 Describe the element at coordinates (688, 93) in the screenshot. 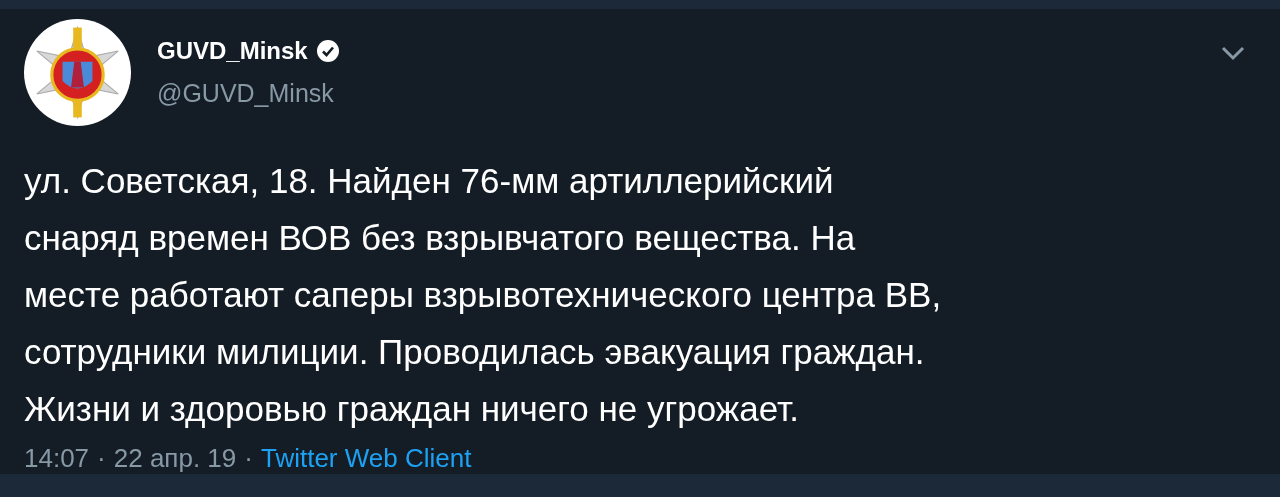

I see `author-handle: @GUVD_Minsk` at that location.